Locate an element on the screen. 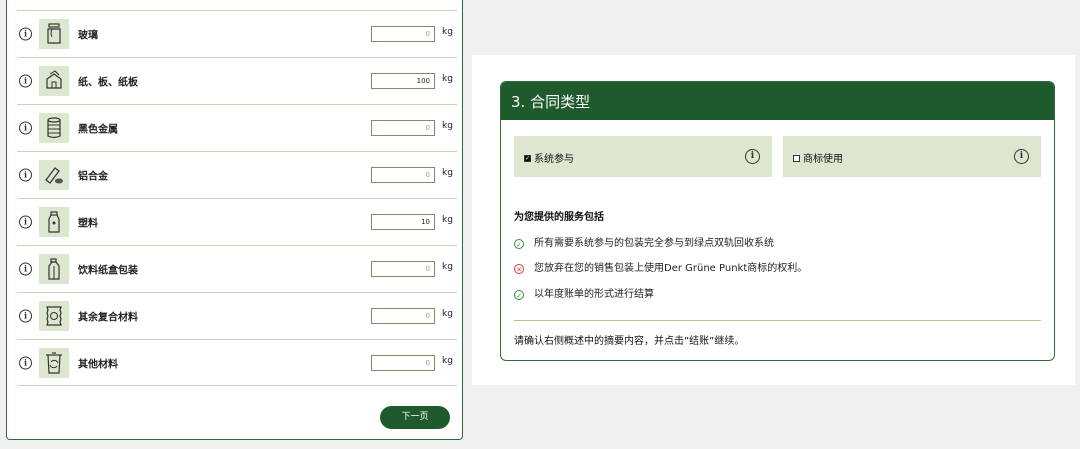 This screenshot has height=449, width=1080. material-label: 其余复合材料 is located at coordinates (108, 318).